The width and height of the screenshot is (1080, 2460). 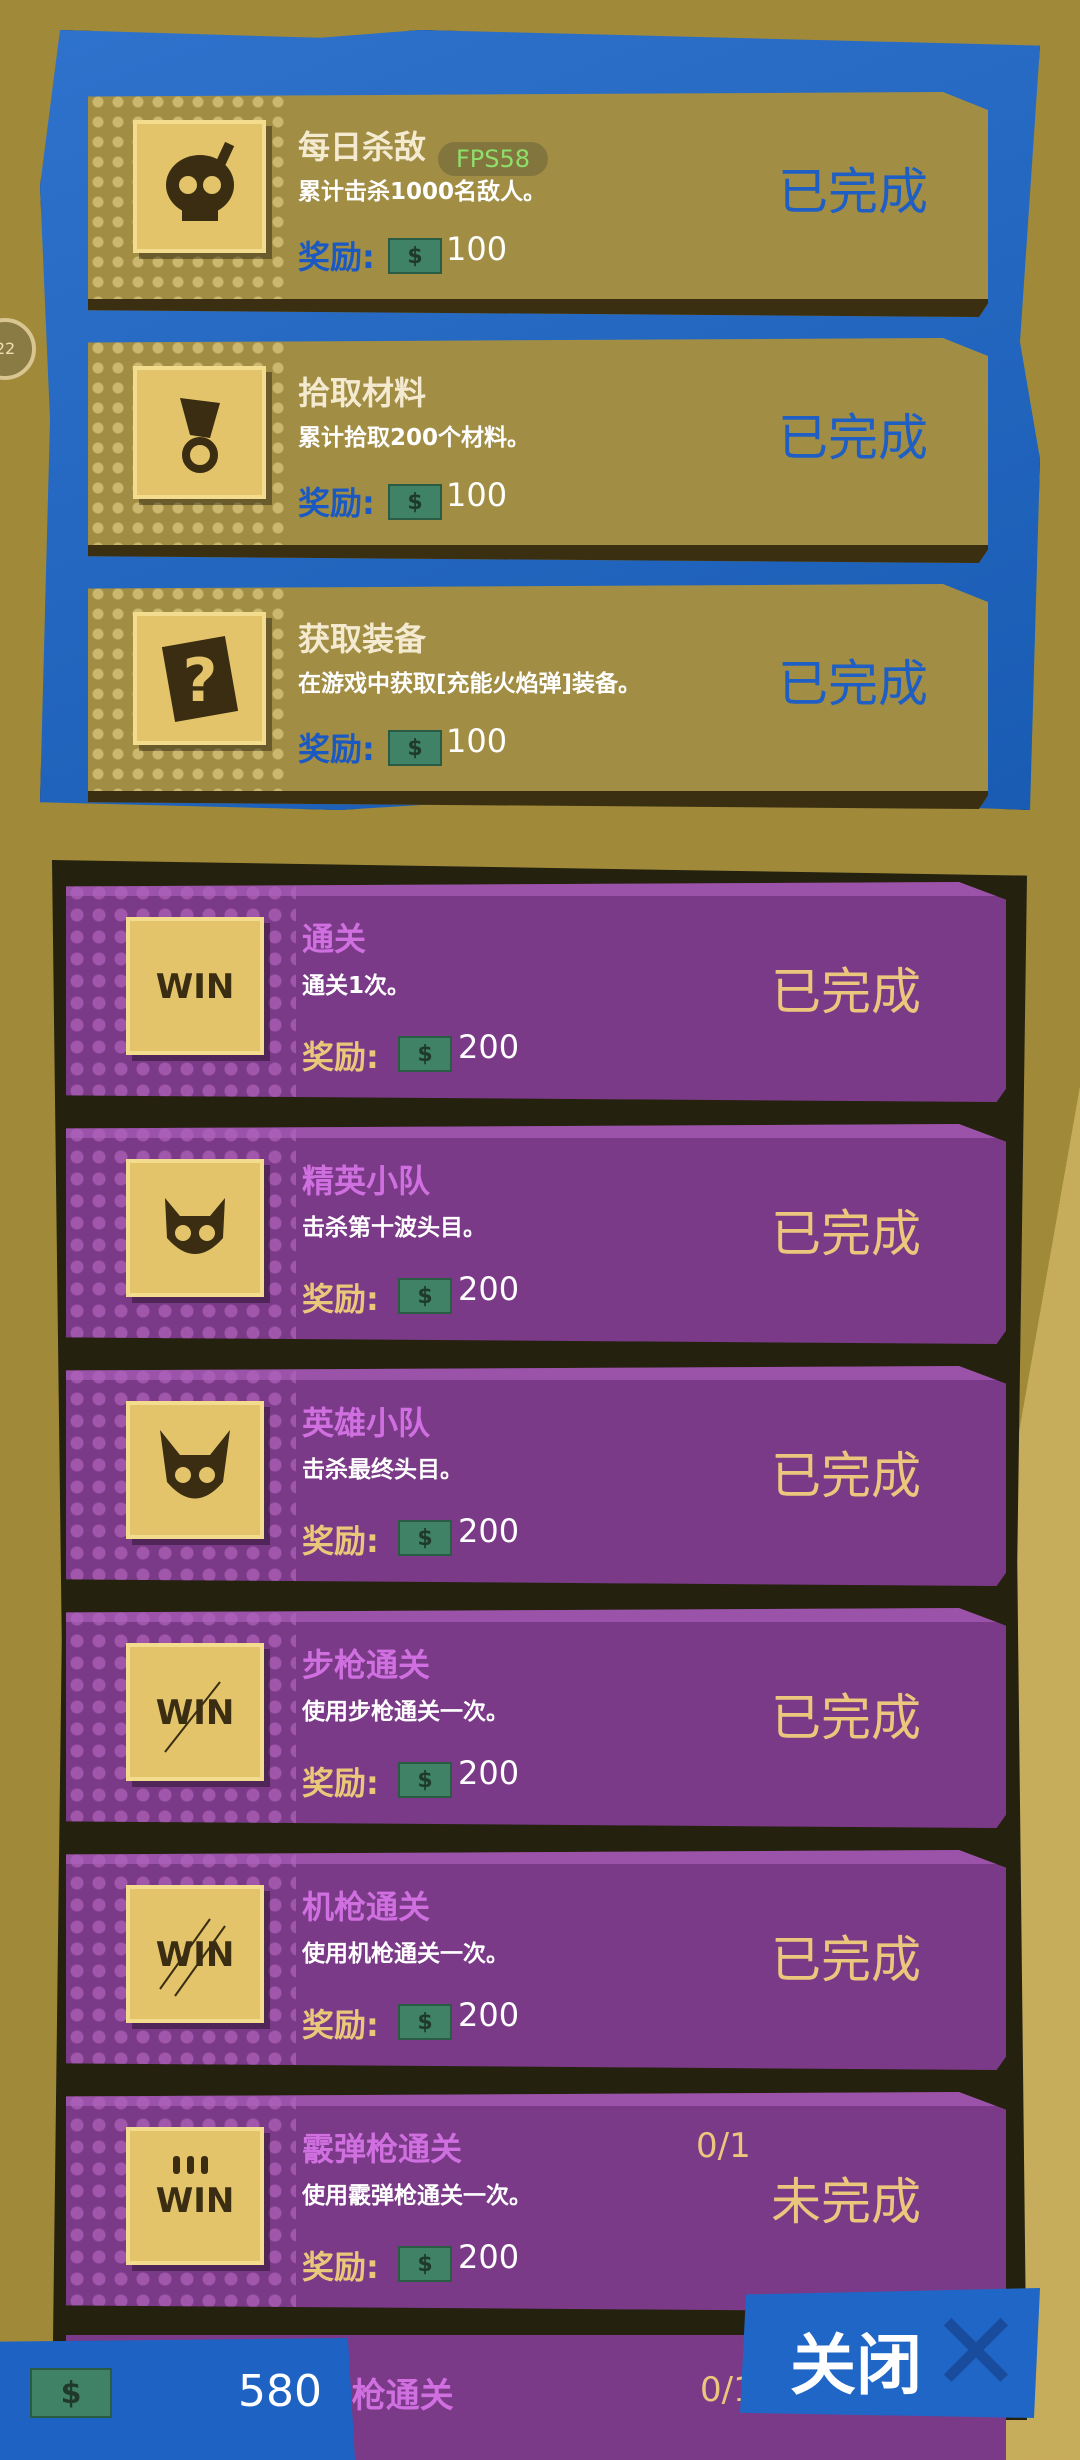 I want to click on achievement-card: WIN 通关 通关1次。 奖励: $ 200 已完成, so click(x=536, y=992).